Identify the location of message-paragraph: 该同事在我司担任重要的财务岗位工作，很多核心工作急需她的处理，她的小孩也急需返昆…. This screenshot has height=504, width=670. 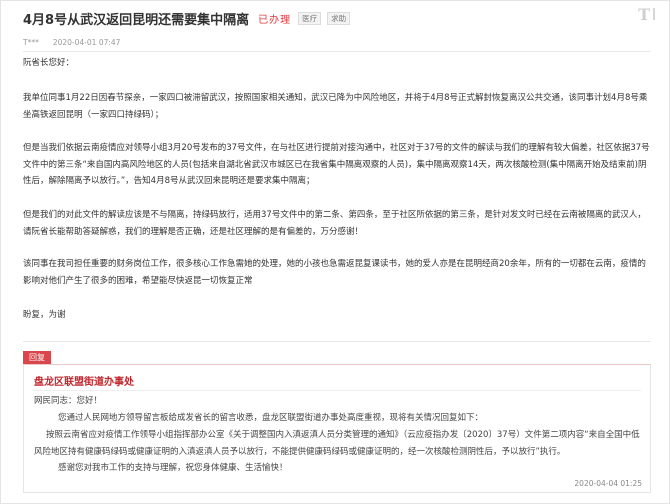
(334, 272).